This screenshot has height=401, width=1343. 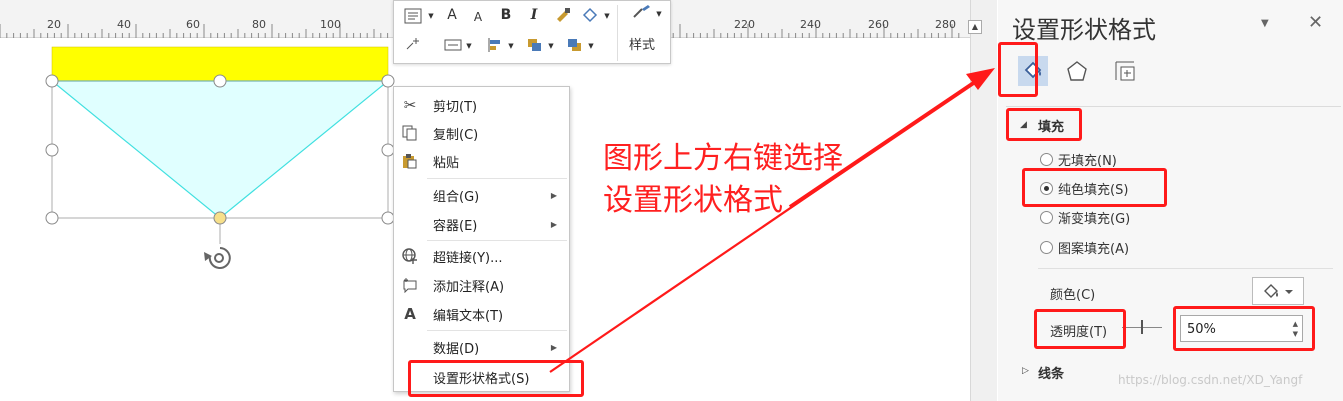 I want to click on menu-item-label: 剪切(T), so click(x=455, y=107).